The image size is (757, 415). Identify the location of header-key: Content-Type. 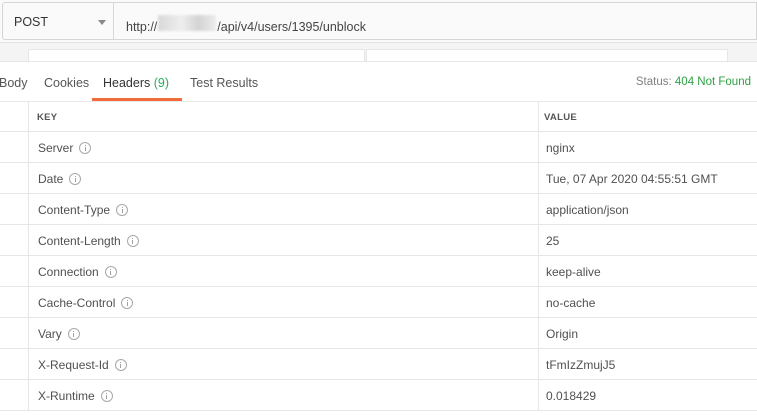
(83, 210).